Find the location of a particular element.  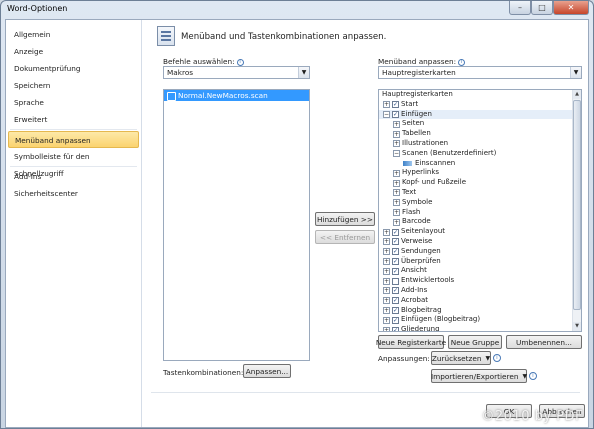

scroll-thumb is located at coordinates (577, 205).